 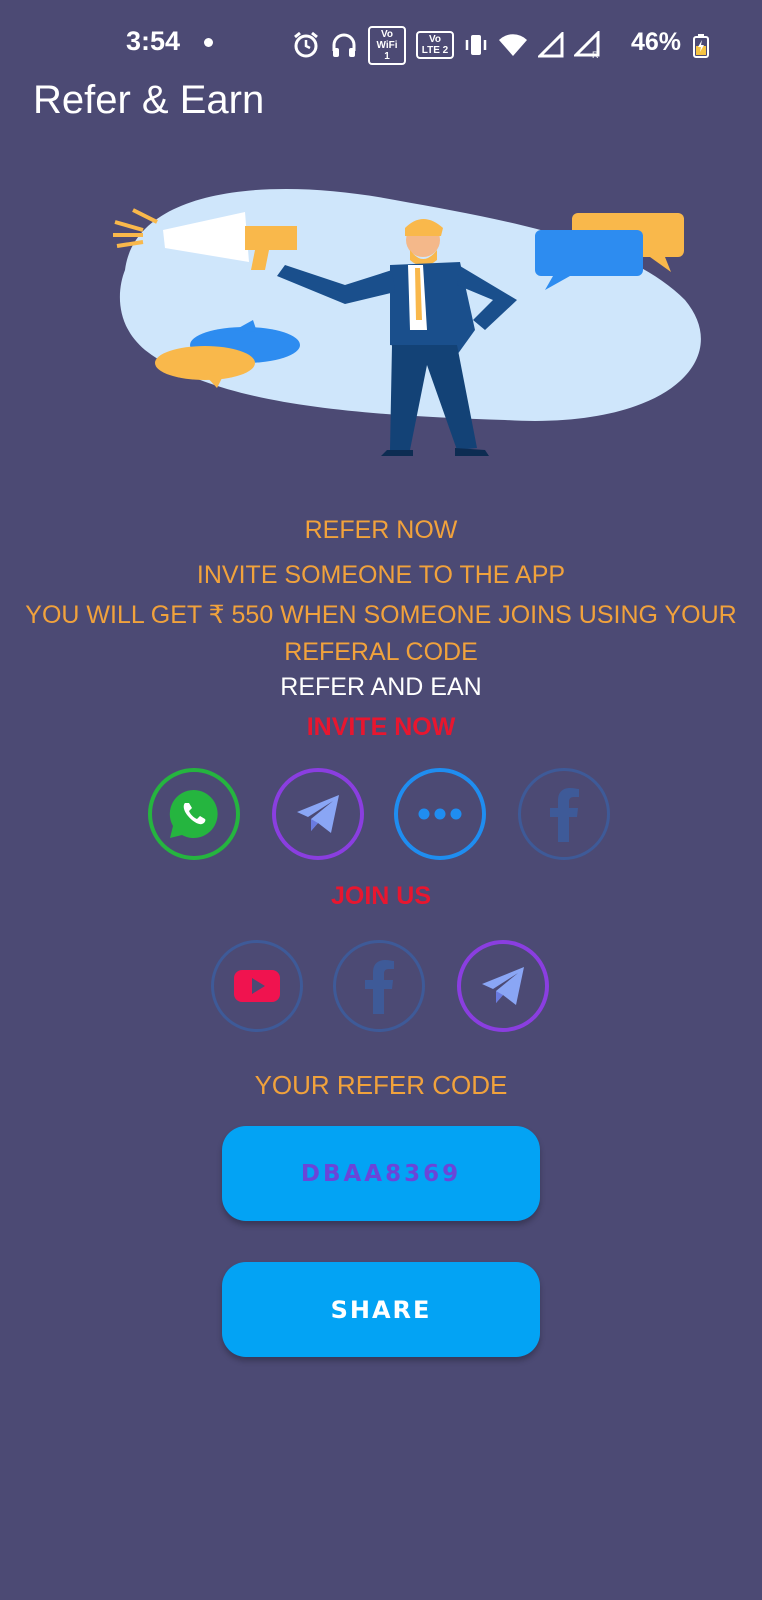 I want to click on share-button-label: SHARE, so click(x=381, y=1309).